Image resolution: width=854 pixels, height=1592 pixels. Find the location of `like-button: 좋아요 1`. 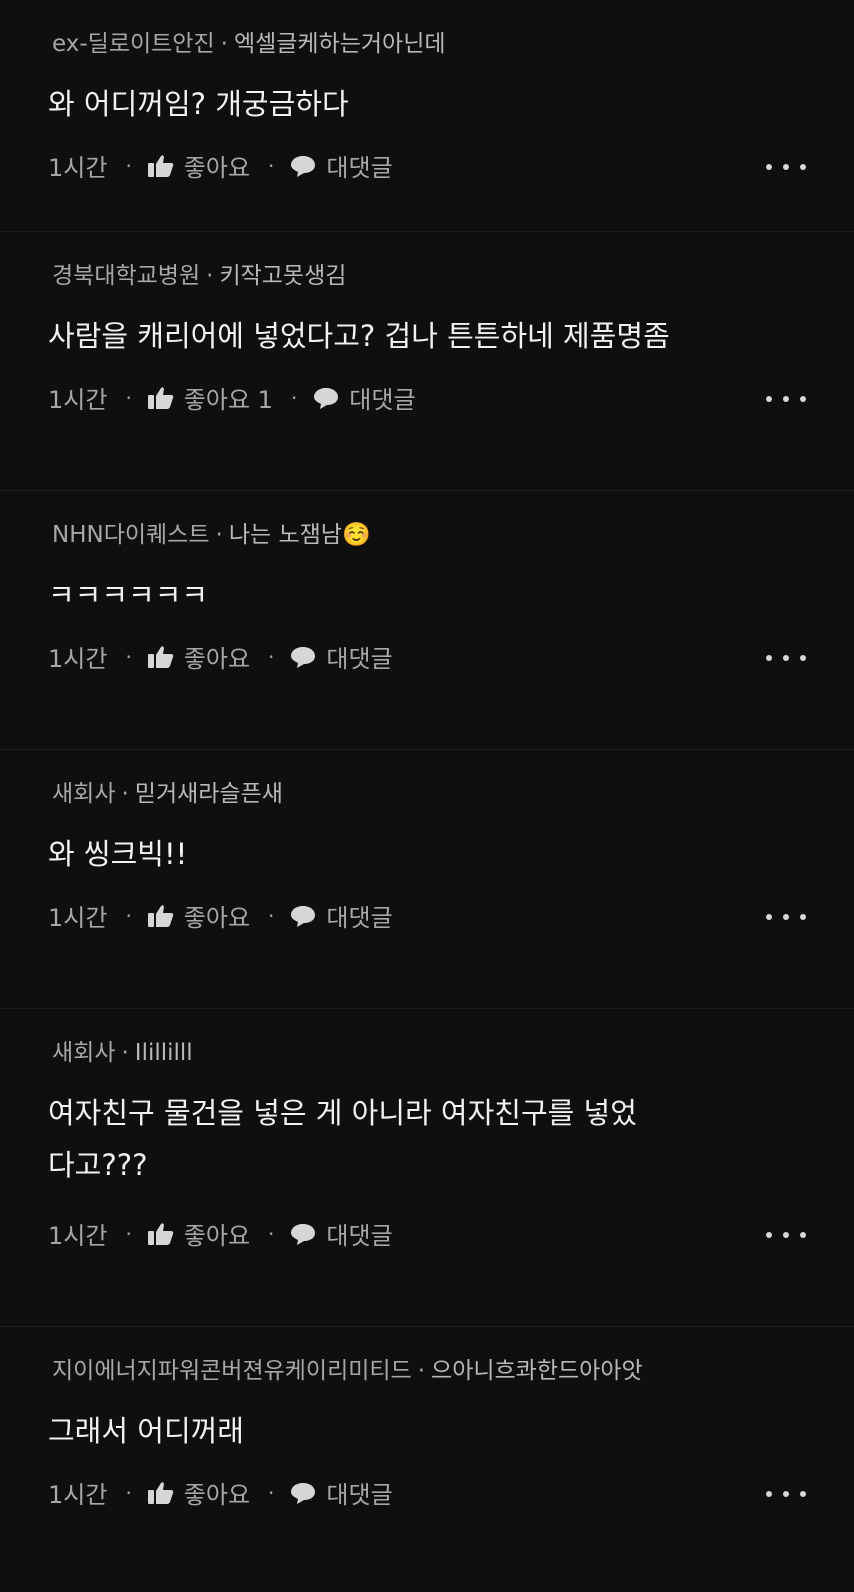

like-button: 좋아요 1 is located at coordinates (210, 397).